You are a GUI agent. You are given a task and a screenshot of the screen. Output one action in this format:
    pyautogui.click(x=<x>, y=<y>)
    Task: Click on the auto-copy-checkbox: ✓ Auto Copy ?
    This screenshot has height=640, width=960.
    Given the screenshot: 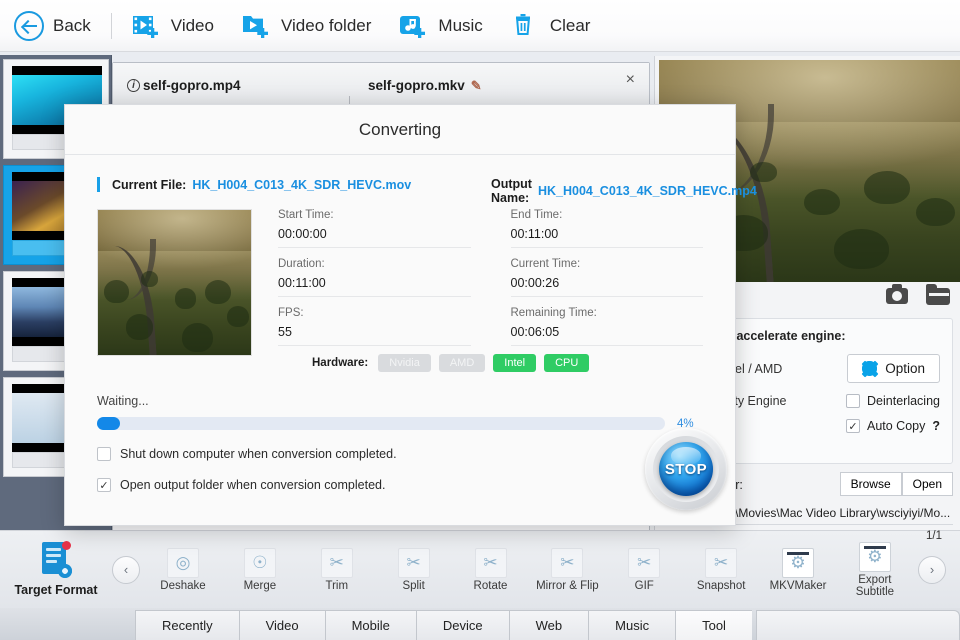 What is the action you would take?
    pyautogui.click(x=892, y=426)
    